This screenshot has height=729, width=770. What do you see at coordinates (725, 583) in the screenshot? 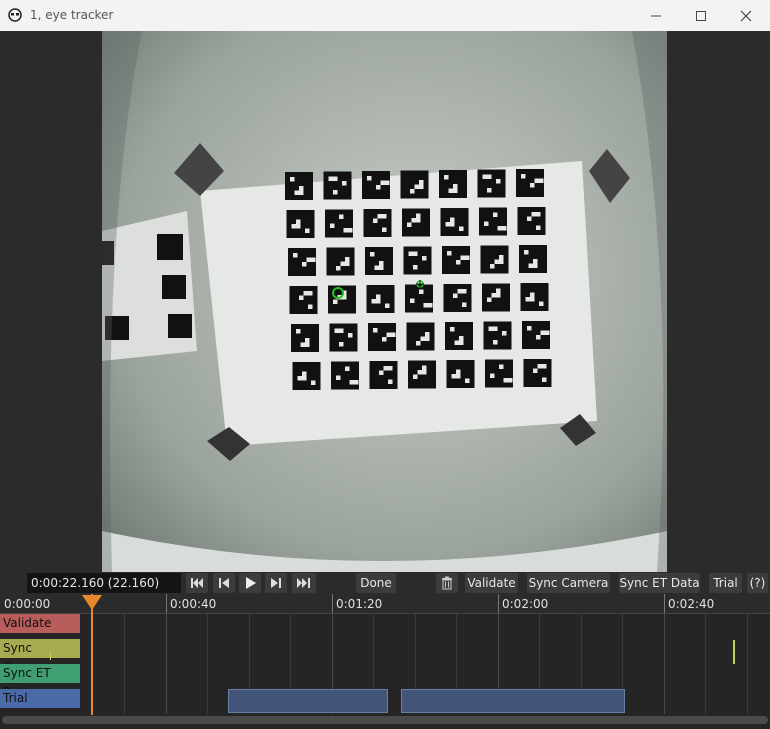
I see `trial-button: Trial` at bounding box center [725, 583].